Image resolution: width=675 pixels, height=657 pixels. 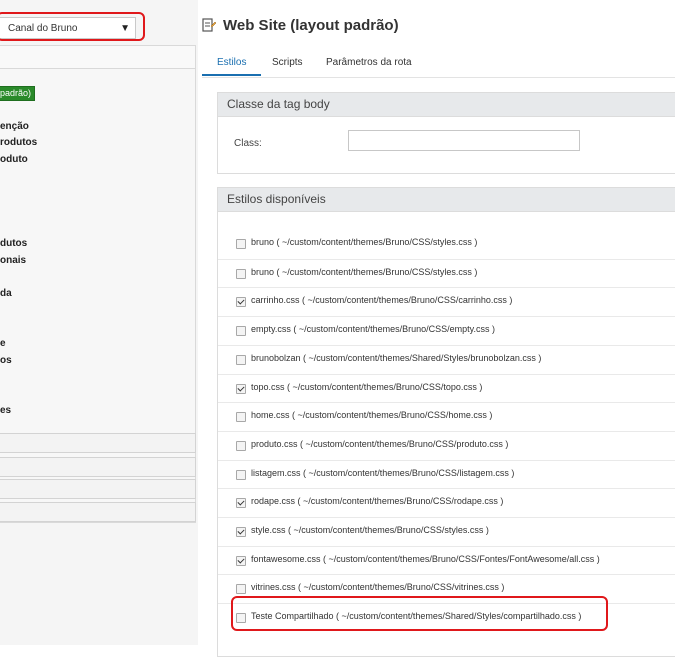 What do you see at coordinates (248, 143) in the screenshot?
I see `class-field-label: Class:` at bounding box center [248, 143].